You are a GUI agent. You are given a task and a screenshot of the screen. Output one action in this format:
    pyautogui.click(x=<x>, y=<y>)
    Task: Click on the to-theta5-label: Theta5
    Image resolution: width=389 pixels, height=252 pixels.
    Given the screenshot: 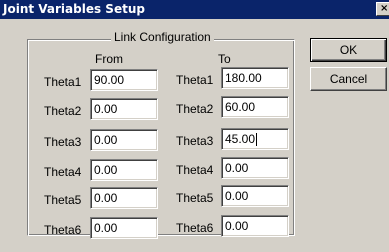 What is the action you would take?
    pyautogui.click(x=195, y=198)
    